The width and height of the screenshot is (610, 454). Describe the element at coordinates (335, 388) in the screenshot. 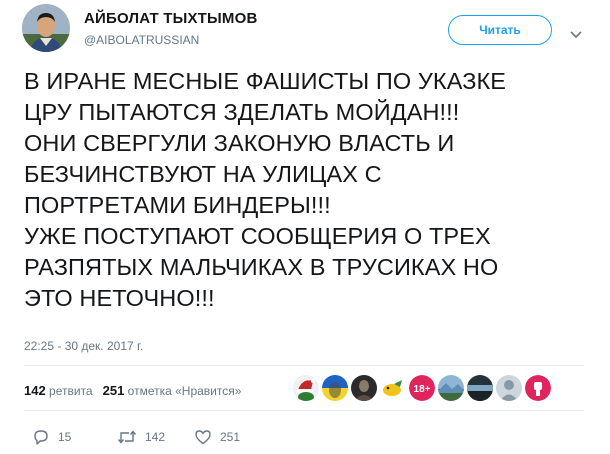

I see `ukraine-flag-avatar` at that location.